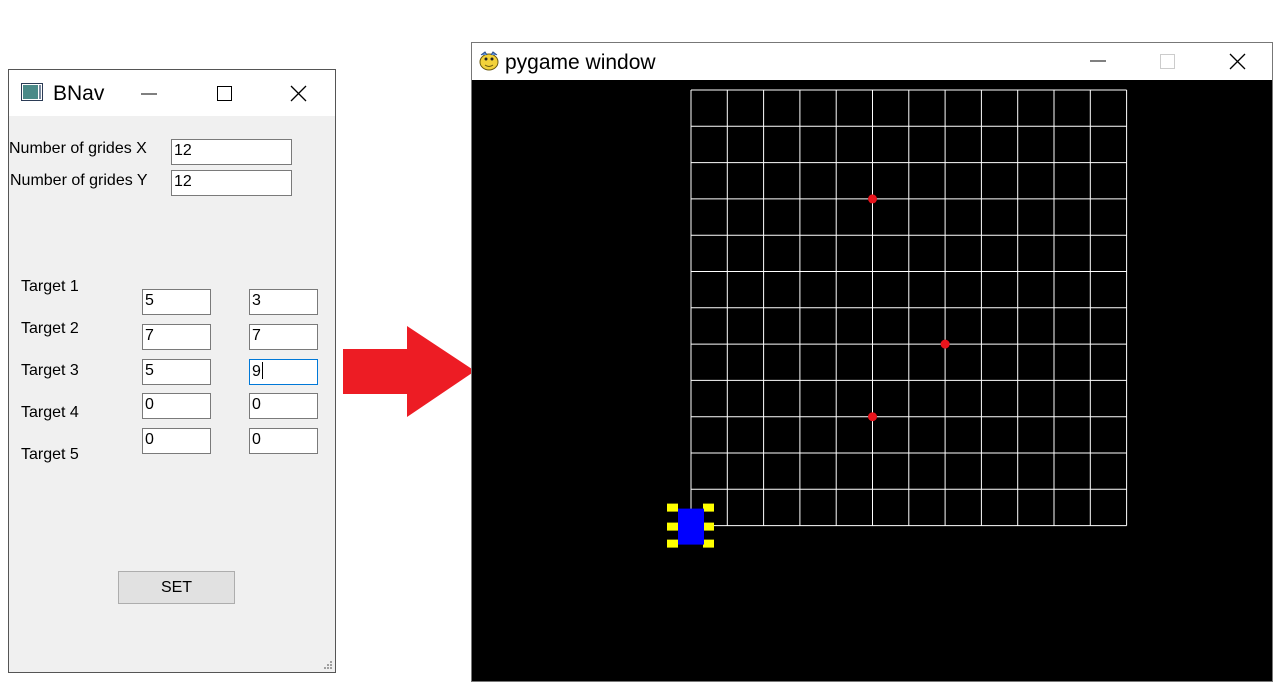  I want to click on target-5-label: Target 5, so click(50, 454).